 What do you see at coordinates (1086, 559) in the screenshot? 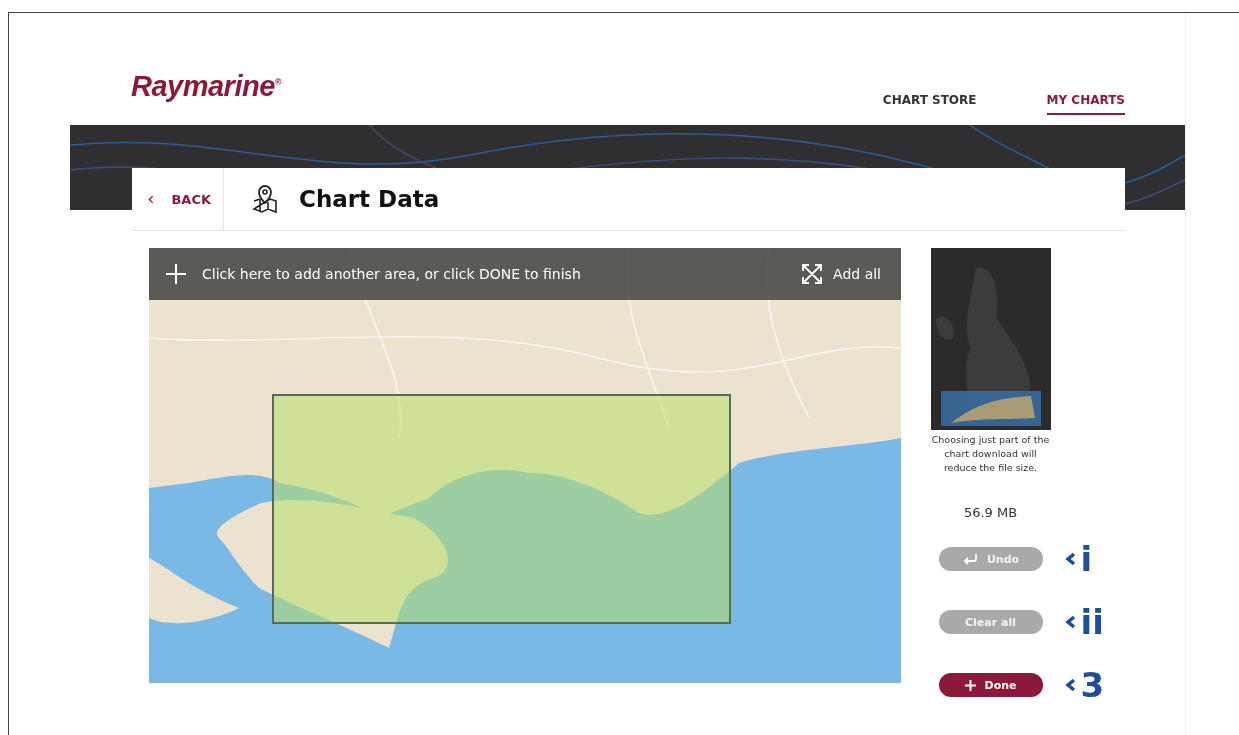
I see `callout-number: i` at bounding box center [1086, 559].